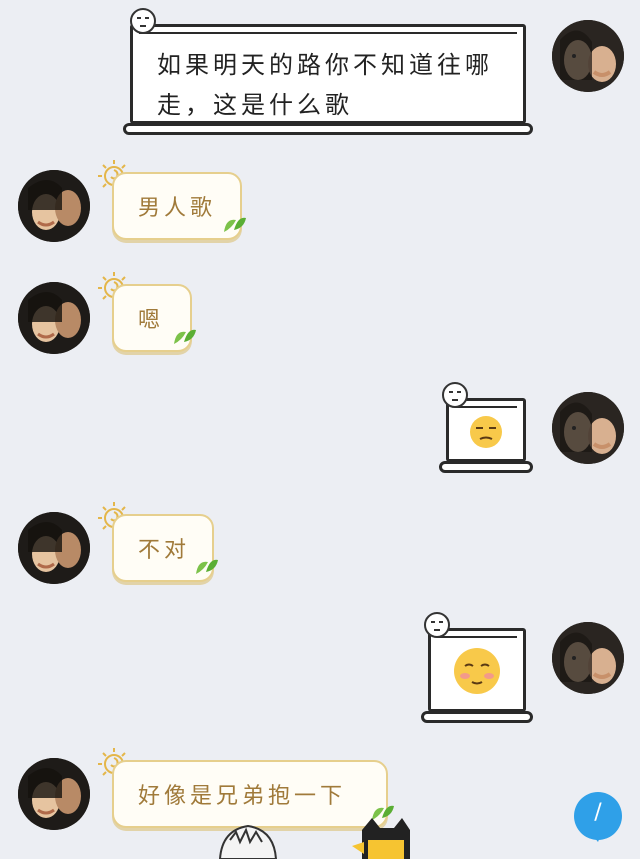  I want to click on sent-message-bubble: 如果明天的路你不知道往哪 走，这是什么歌, so click(328, 79).